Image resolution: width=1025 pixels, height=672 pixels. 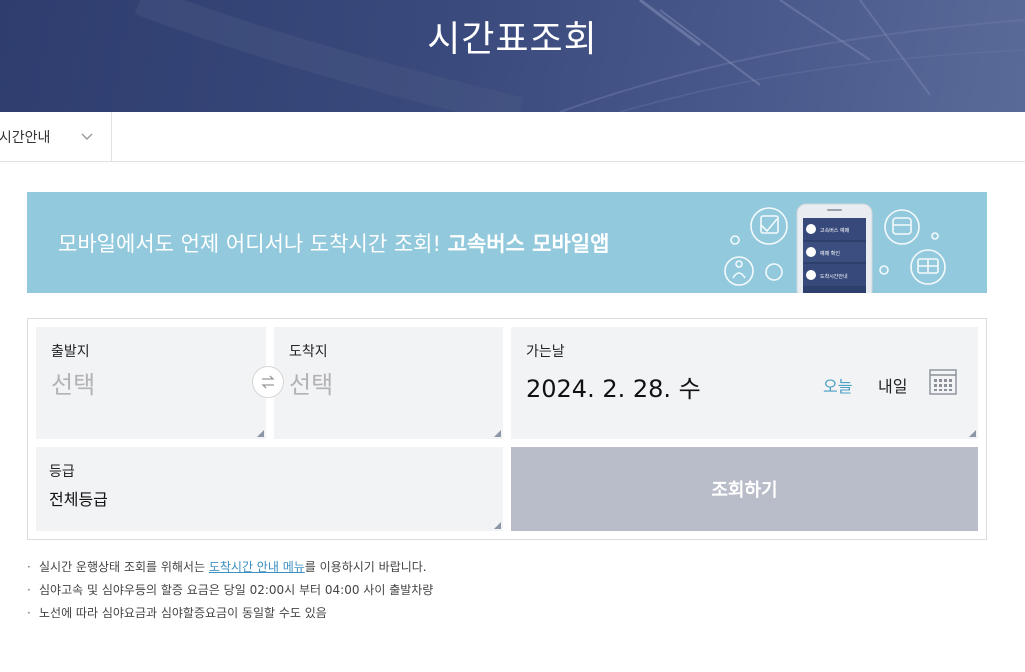 What do you see at coordinates (507, 613) in the screenshot?
I see `notice-item: 노선에 따라 심야요금과 심야할증요금이 동일할 수도 있음` at bounding box center [507, 613].